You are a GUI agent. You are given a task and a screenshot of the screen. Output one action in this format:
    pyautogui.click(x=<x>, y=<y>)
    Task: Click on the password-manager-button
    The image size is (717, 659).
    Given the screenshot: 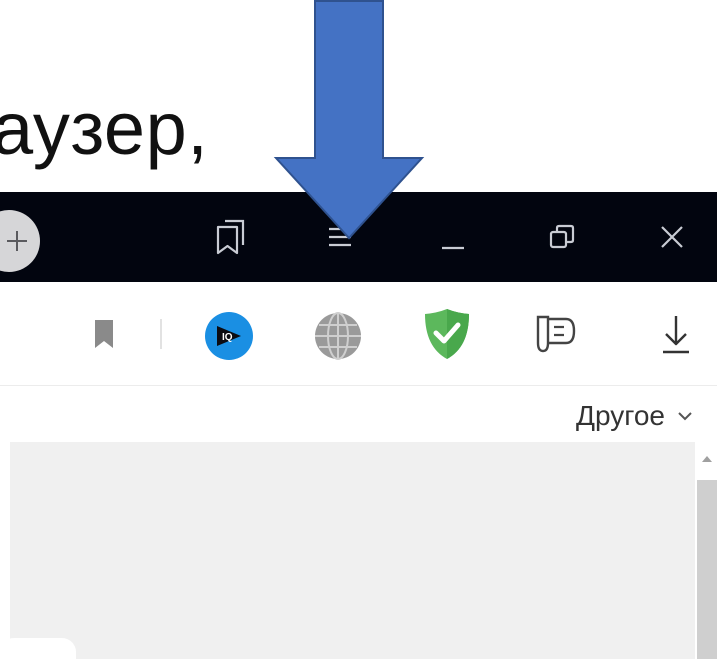 What is the action you would take?
    pyautogui.click(x=554, y=334)
    